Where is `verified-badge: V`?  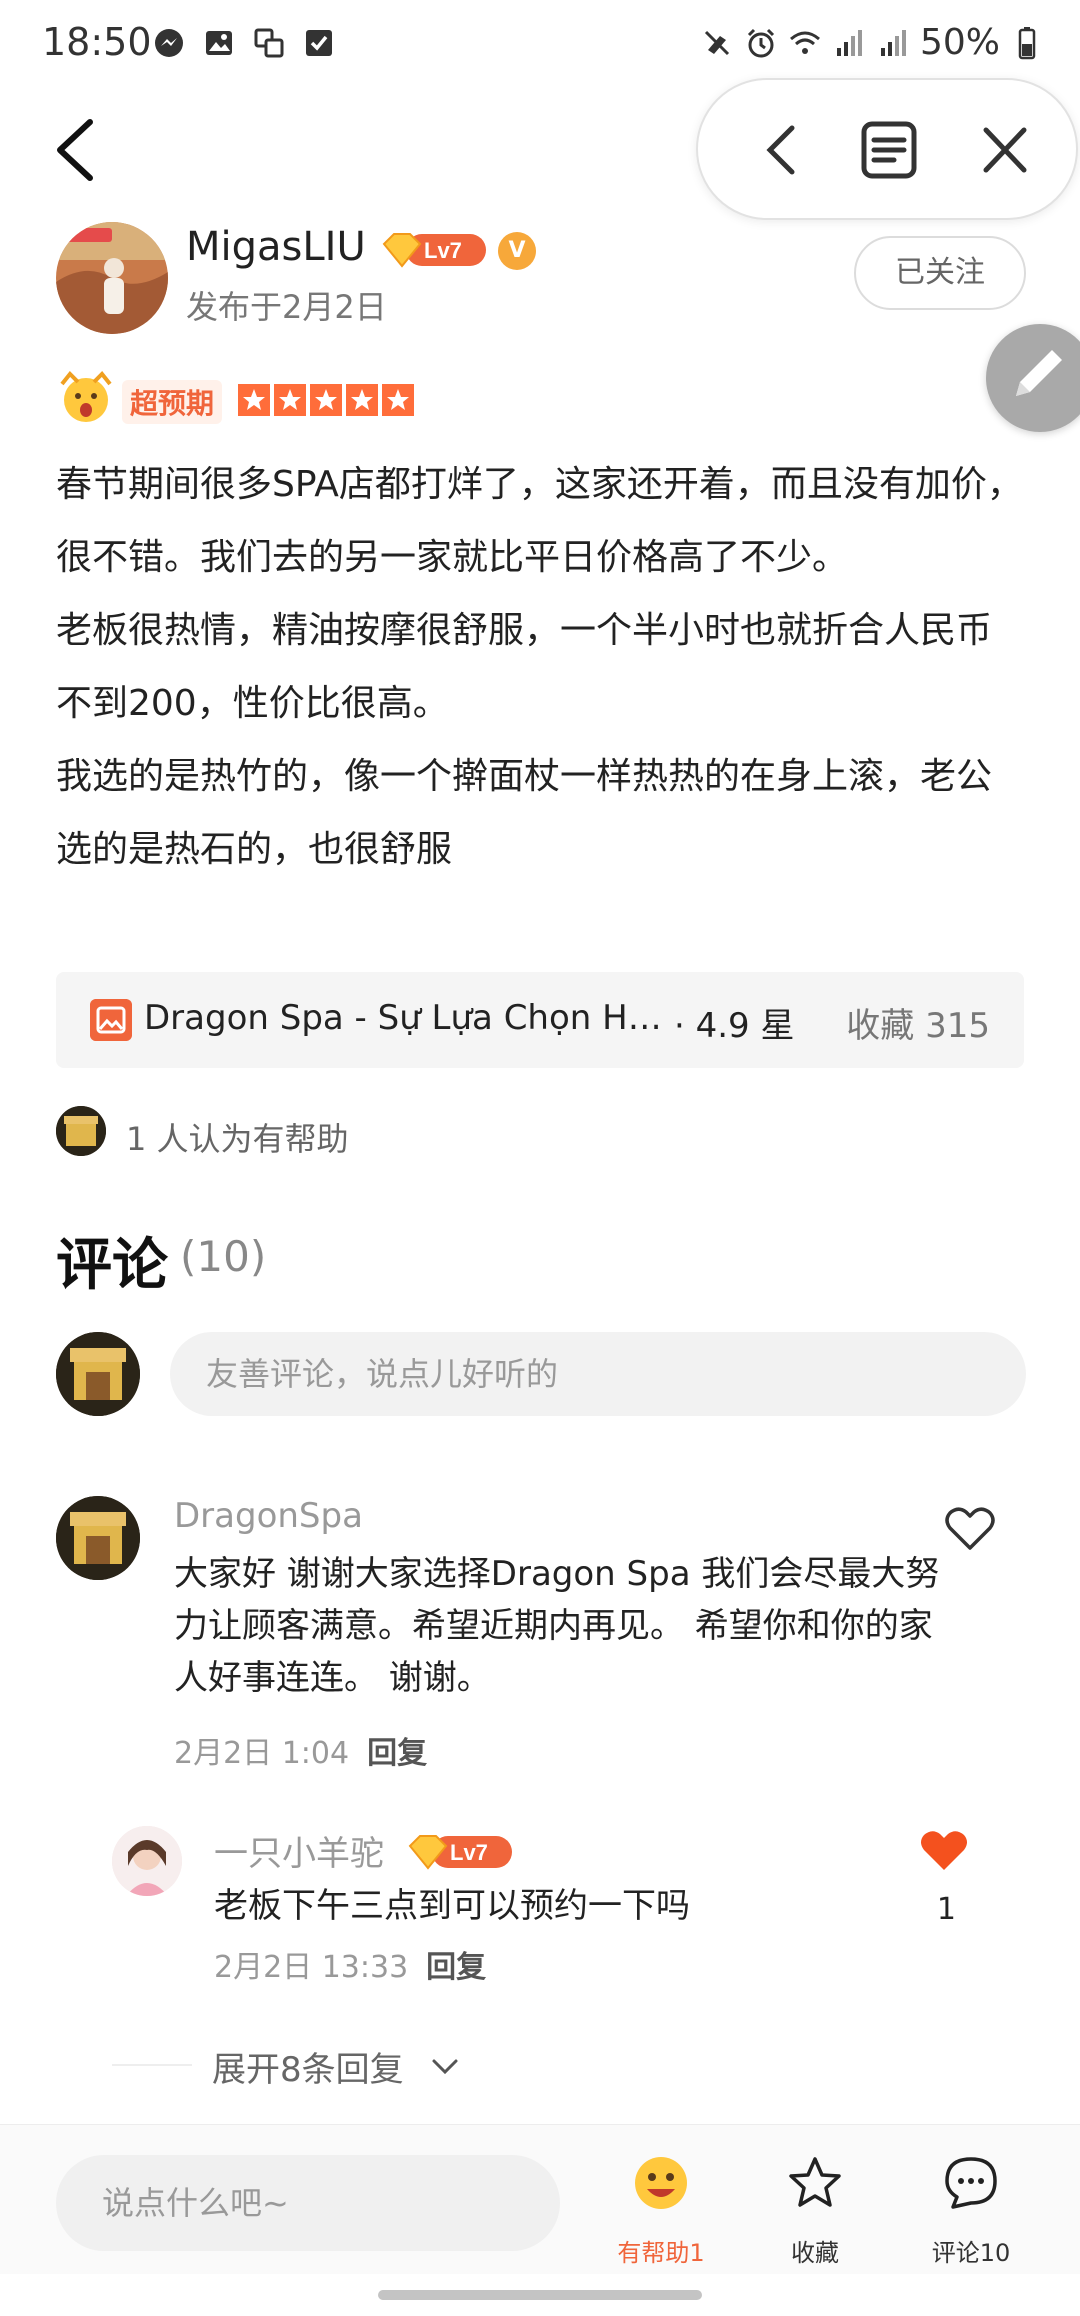
verified-badge: V is located at coordinates (517, 251).